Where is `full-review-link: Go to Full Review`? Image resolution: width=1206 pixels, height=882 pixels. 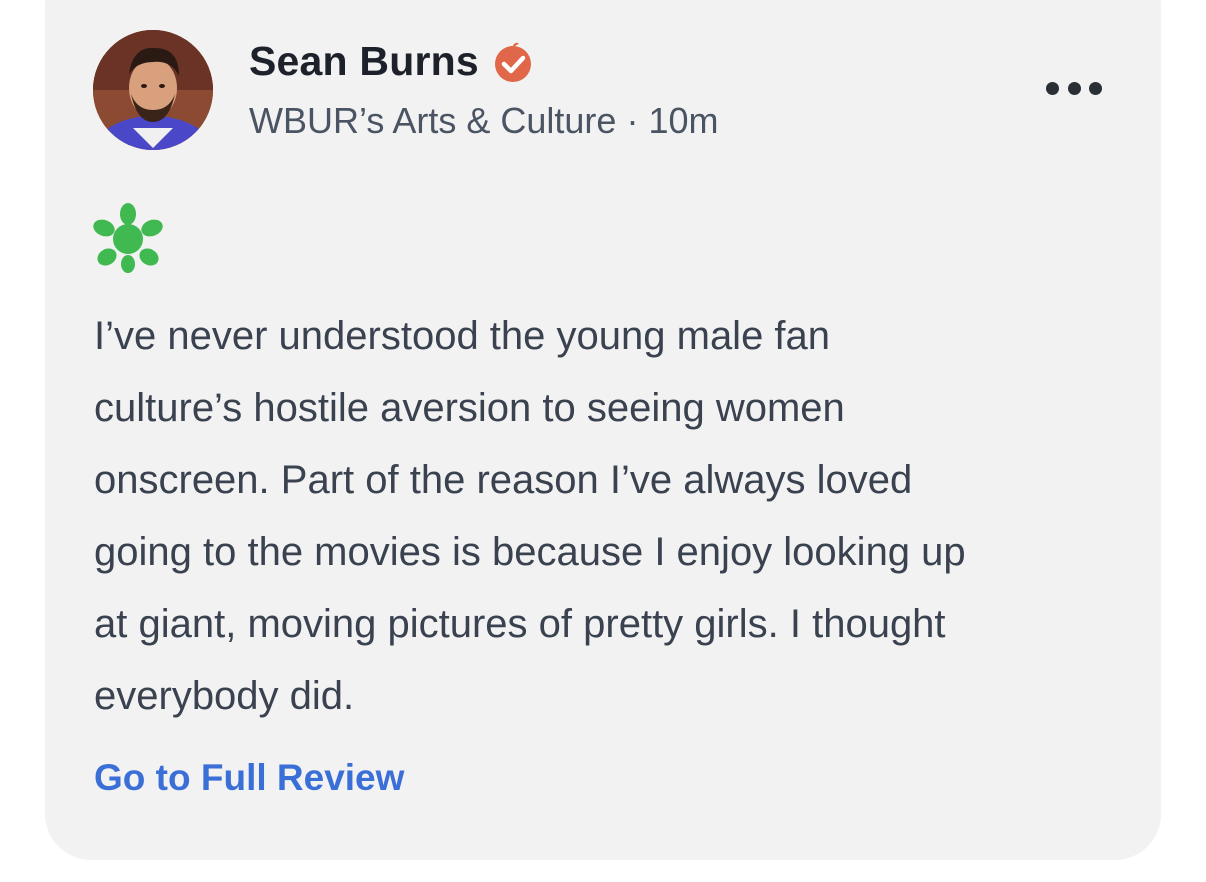
full-review-link: Go to Full Review is located at coordinates (249, 778).